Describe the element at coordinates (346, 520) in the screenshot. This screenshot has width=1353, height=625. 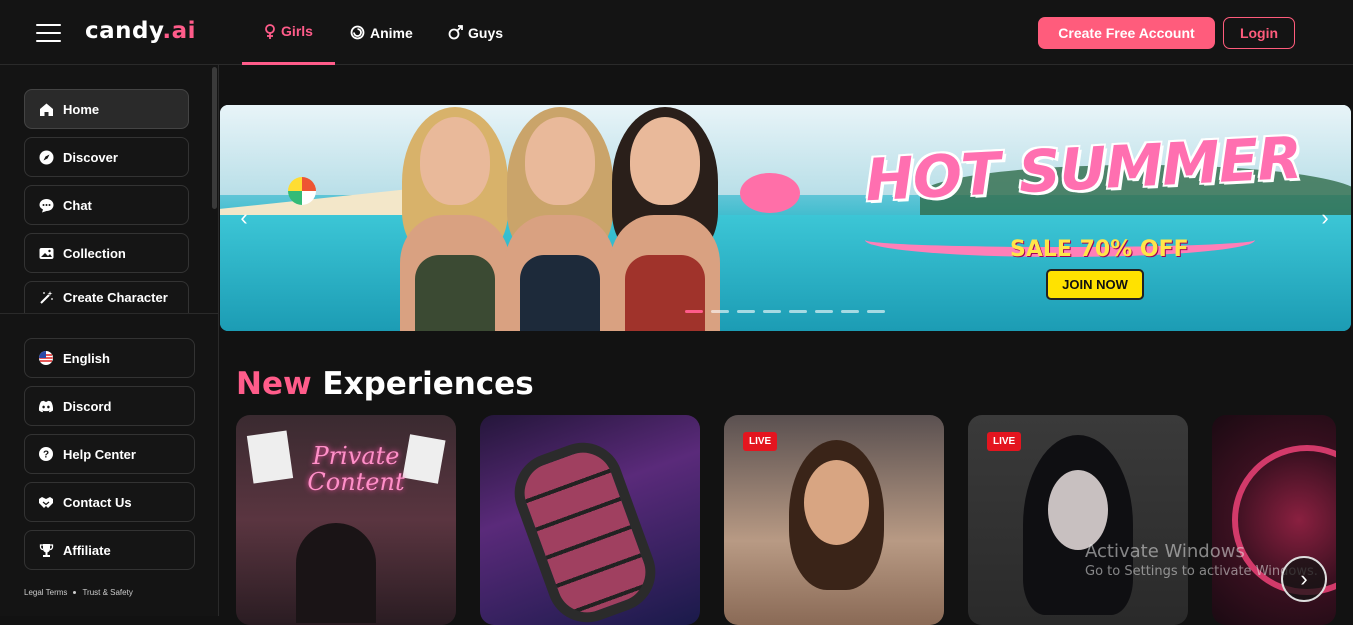
I see `experience-card: Private Content` at that location.